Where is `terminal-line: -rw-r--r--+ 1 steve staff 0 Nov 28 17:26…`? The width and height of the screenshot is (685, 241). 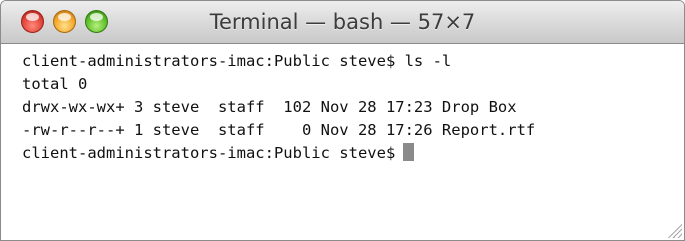
terminal-line: -rw-r--r--+ 1 steve staff 0 Nov 28 17:26… is located at coordinates (279, 130).